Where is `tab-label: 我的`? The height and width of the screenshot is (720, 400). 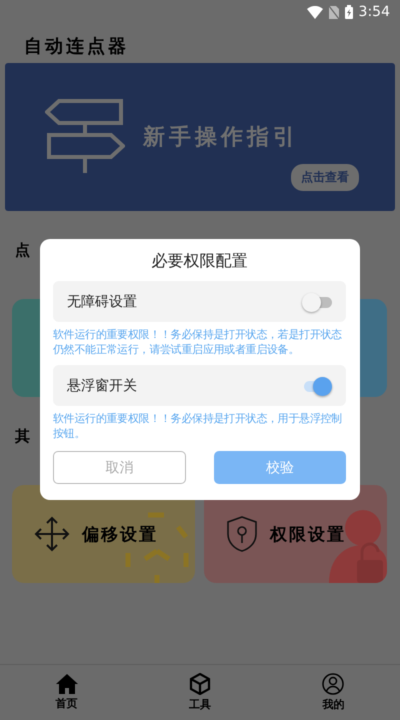
tab-label: 我的 is located at coordinates (333, 704).